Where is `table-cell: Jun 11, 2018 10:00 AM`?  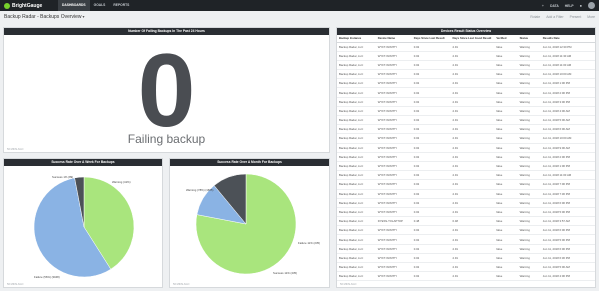 table-cell: Jun 11, 2018 10:00 AM is located at coordinates (567, 138).